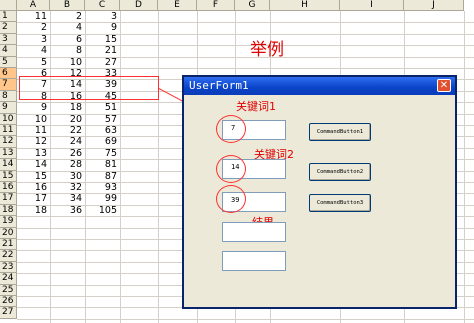  What do you see at coordinates (267, 50) in the screenshot?
I see `example-label: 举例` at bounding box center [267, 50].